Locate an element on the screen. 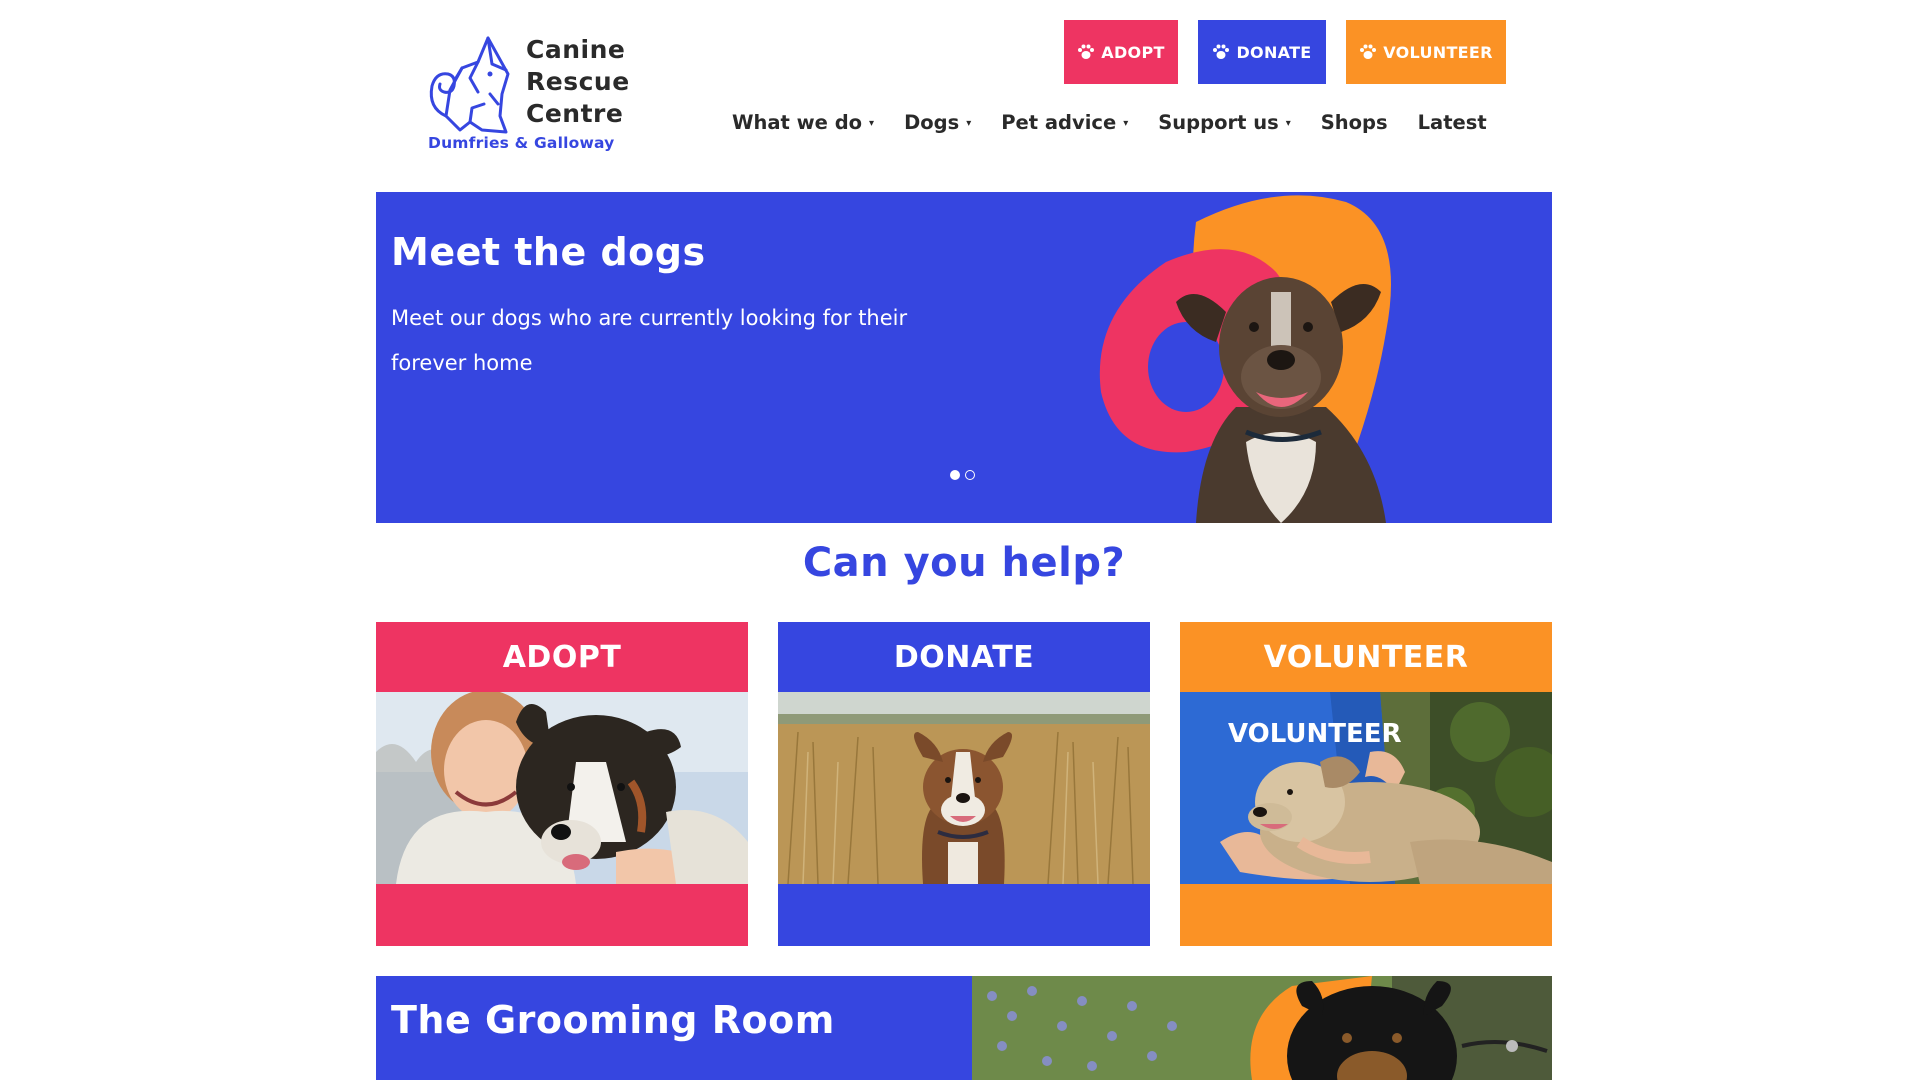 This screenshot has height=1080, width=1920. logo-line-1: Canine is located at coordinates (576, 49).